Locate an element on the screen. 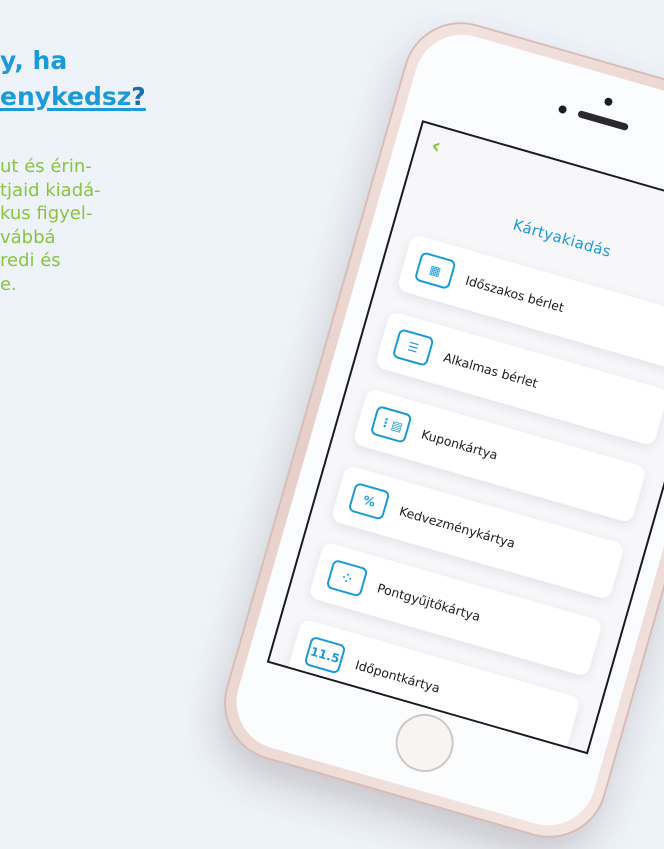  camera-icon is located at coordinates (608, 101).